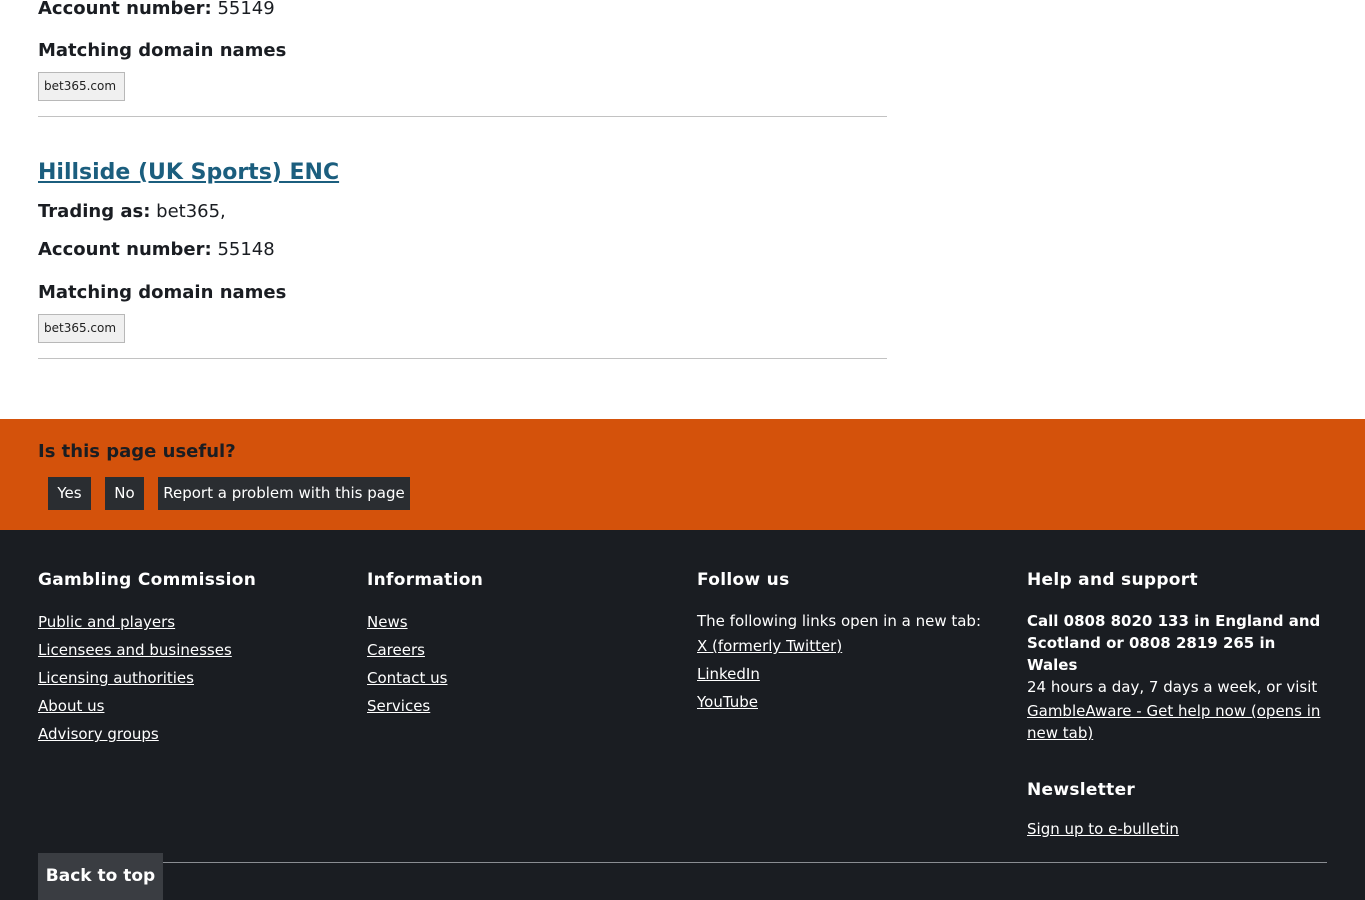  What do you see at coordinates (1081, 790) in the screenshot?
I see `newsletter-heading: Newsletter` at bounding box center [1081, 790].